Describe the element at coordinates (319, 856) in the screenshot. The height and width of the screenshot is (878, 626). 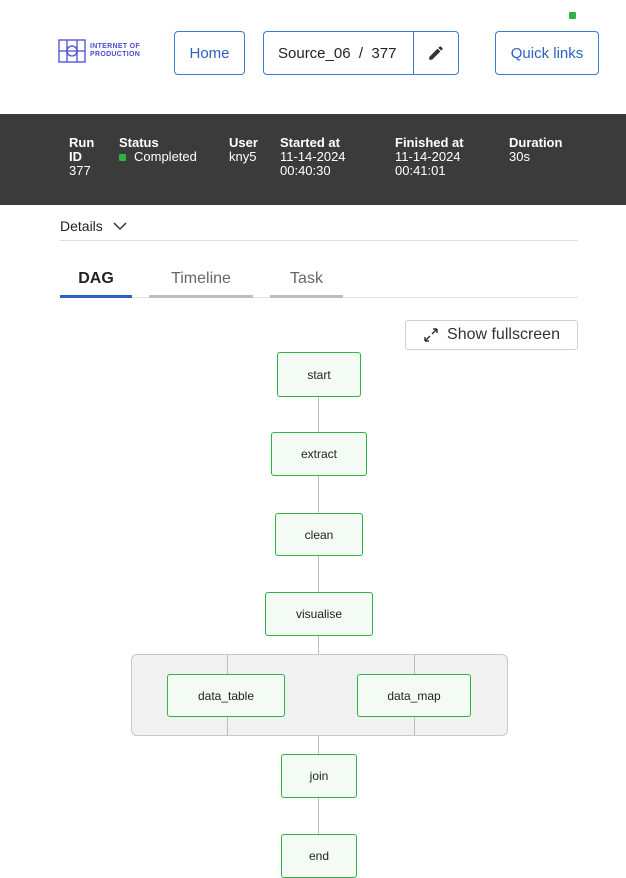
I see `dag-node-end: end` at that location.